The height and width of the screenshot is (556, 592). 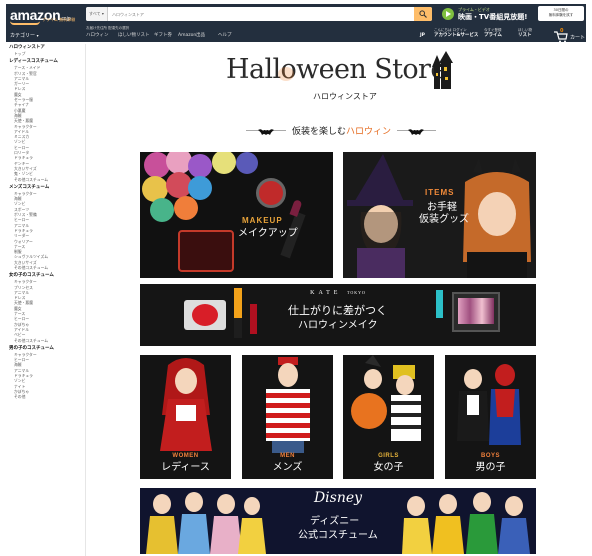 What do you see at coordinates (440, 192) in the screenshot?
I see `items-en-label: ITEMS` at bounding box center [440, 192].